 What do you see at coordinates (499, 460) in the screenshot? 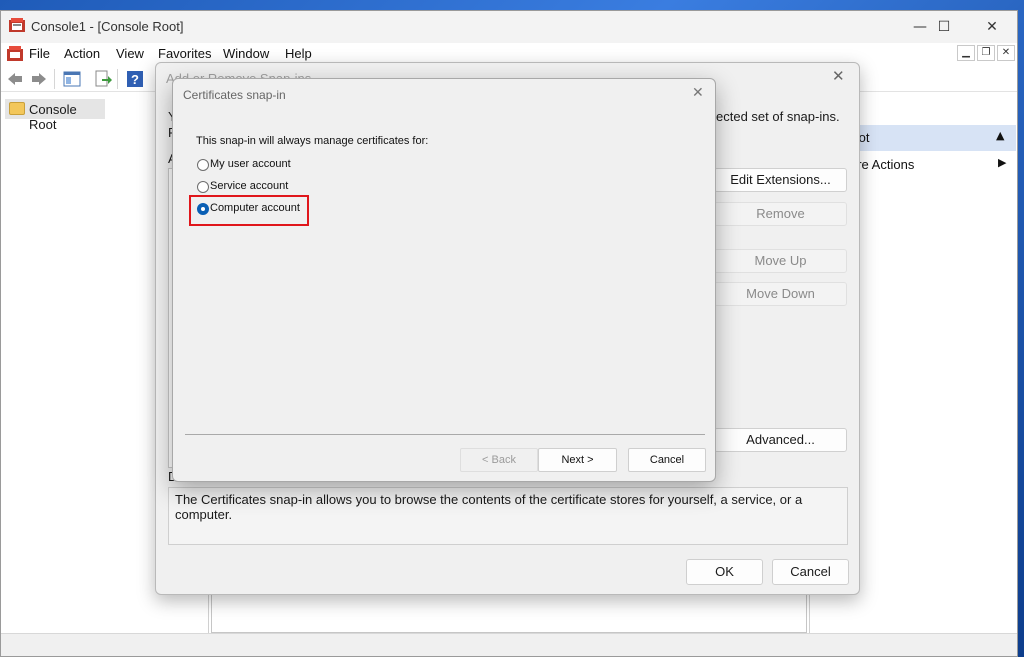
I see `back-button: < Back` at bounding box center [499, 460].